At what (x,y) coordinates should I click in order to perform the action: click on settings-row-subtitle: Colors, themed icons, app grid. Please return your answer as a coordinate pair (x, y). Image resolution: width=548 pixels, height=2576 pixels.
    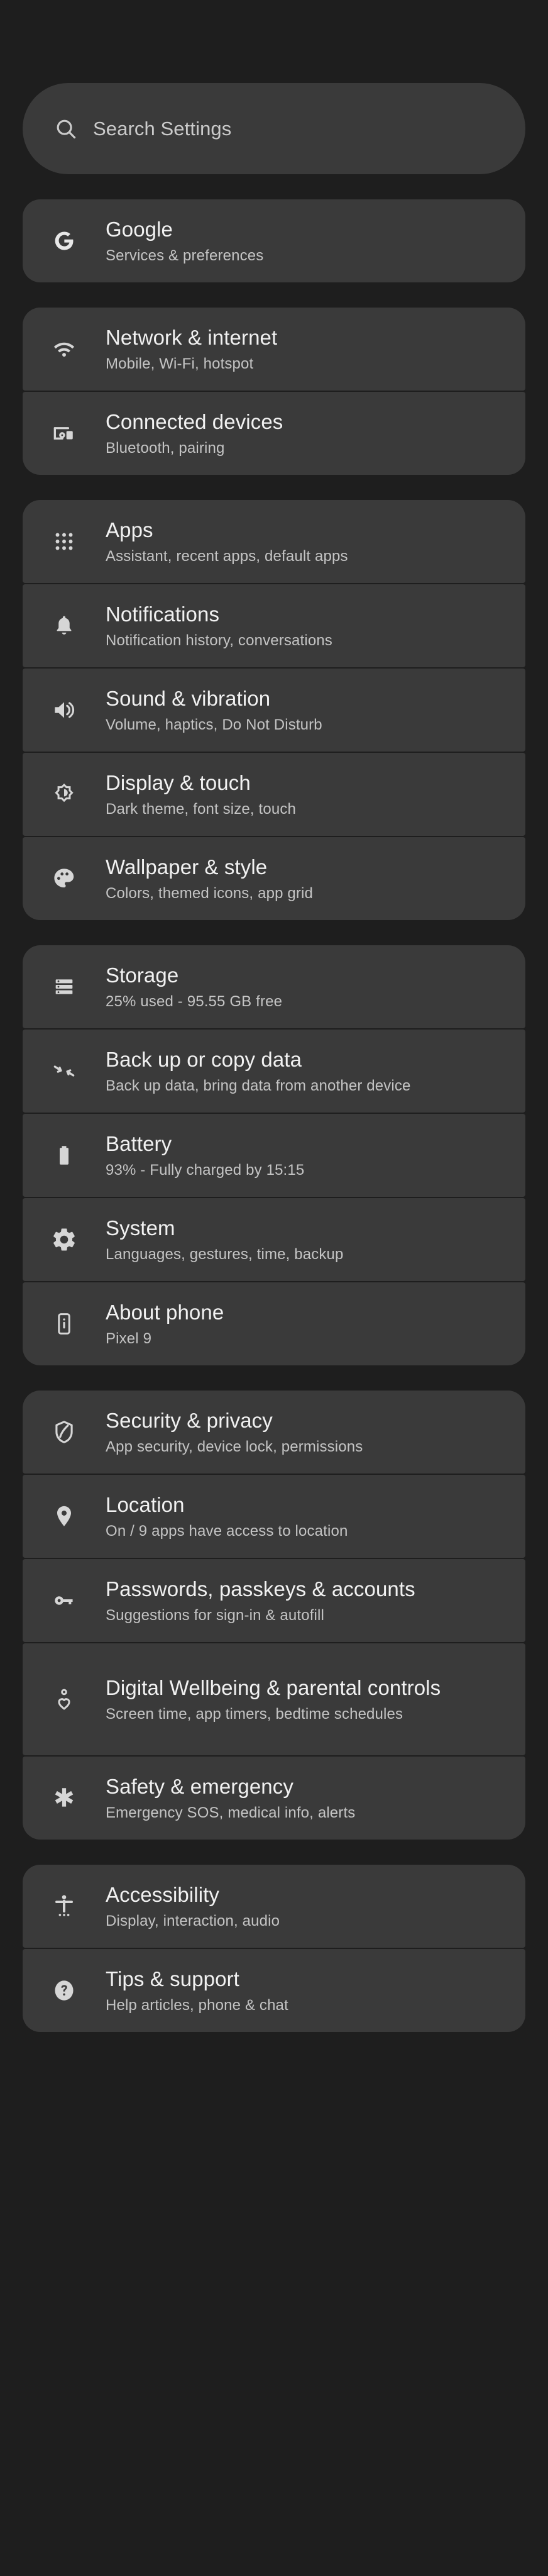
    Looking at the image, I should click on (209, 893).